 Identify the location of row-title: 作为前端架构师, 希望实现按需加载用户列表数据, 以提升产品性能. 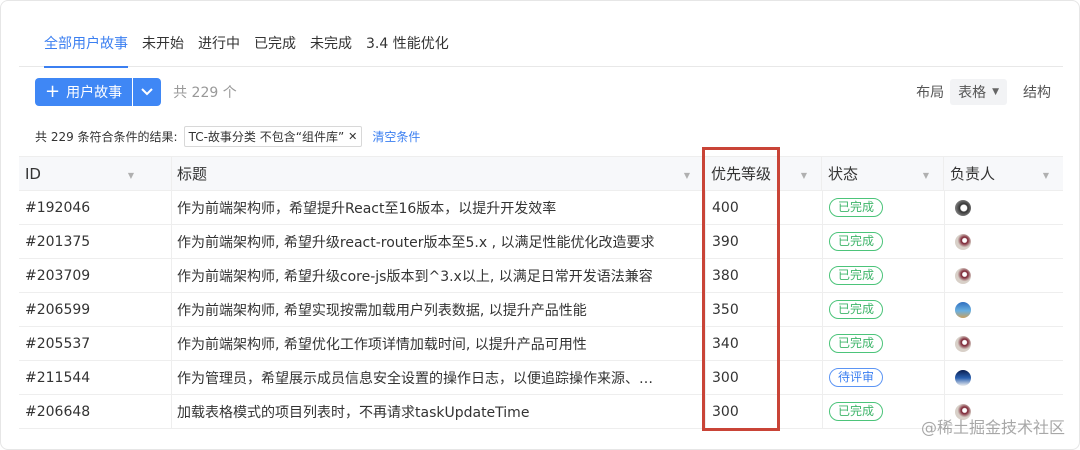
(438, 309).